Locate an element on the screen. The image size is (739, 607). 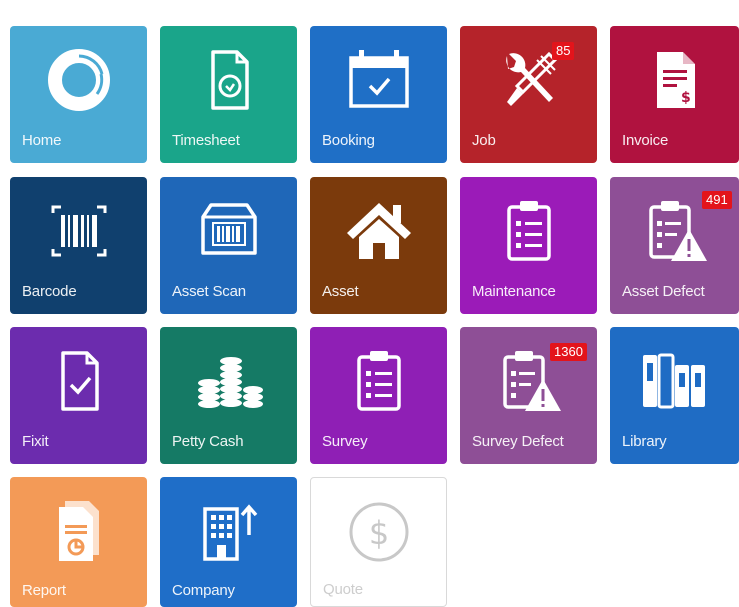
tile-invoice: $ Invoice is located at coordinates (674, 94).